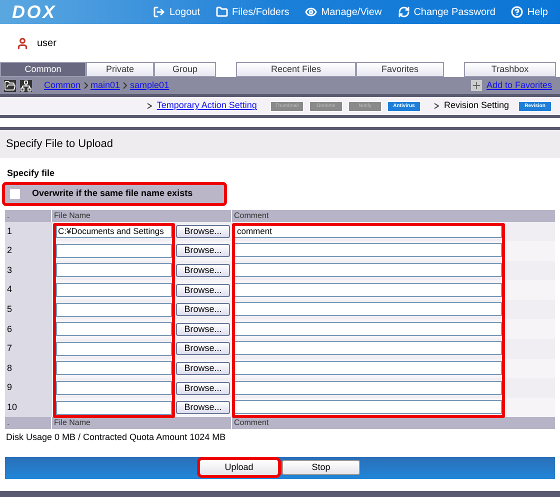 The image size is (560, 497). What do you see at coordinates (120, 69) in the screenshot?
I see `tab: Private` at bounding box center [120, 69].